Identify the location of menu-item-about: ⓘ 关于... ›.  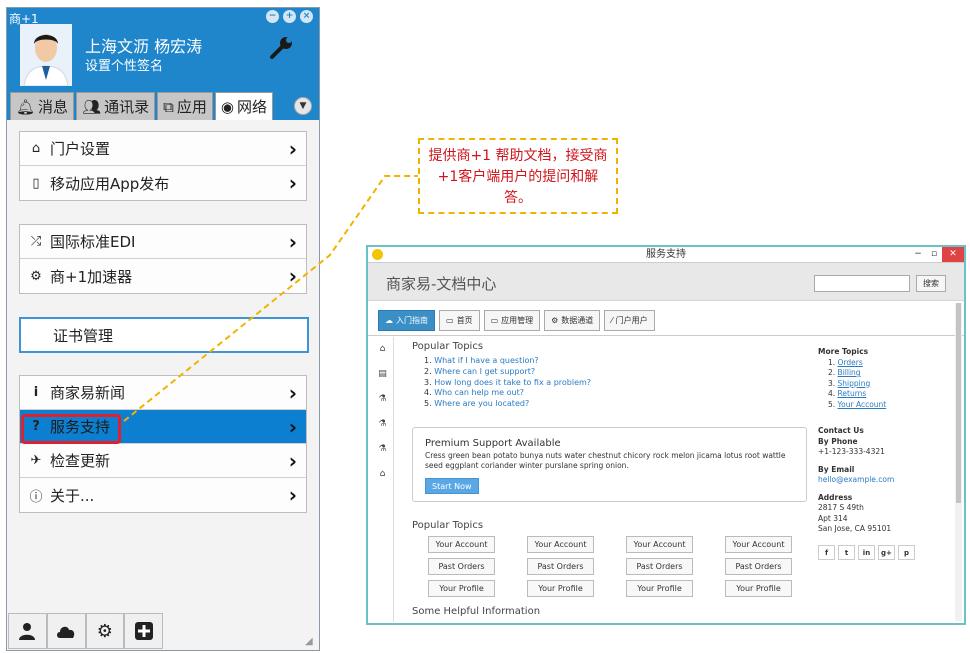
(163, 495).